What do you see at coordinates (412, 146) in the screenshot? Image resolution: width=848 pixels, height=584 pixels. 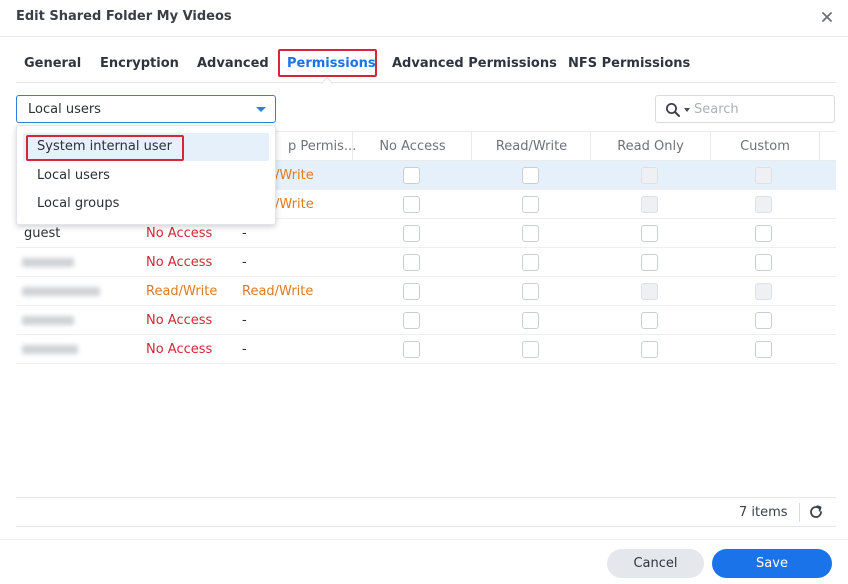 I see `column-header-no-access: No Access` at bounding box center [412, 146].